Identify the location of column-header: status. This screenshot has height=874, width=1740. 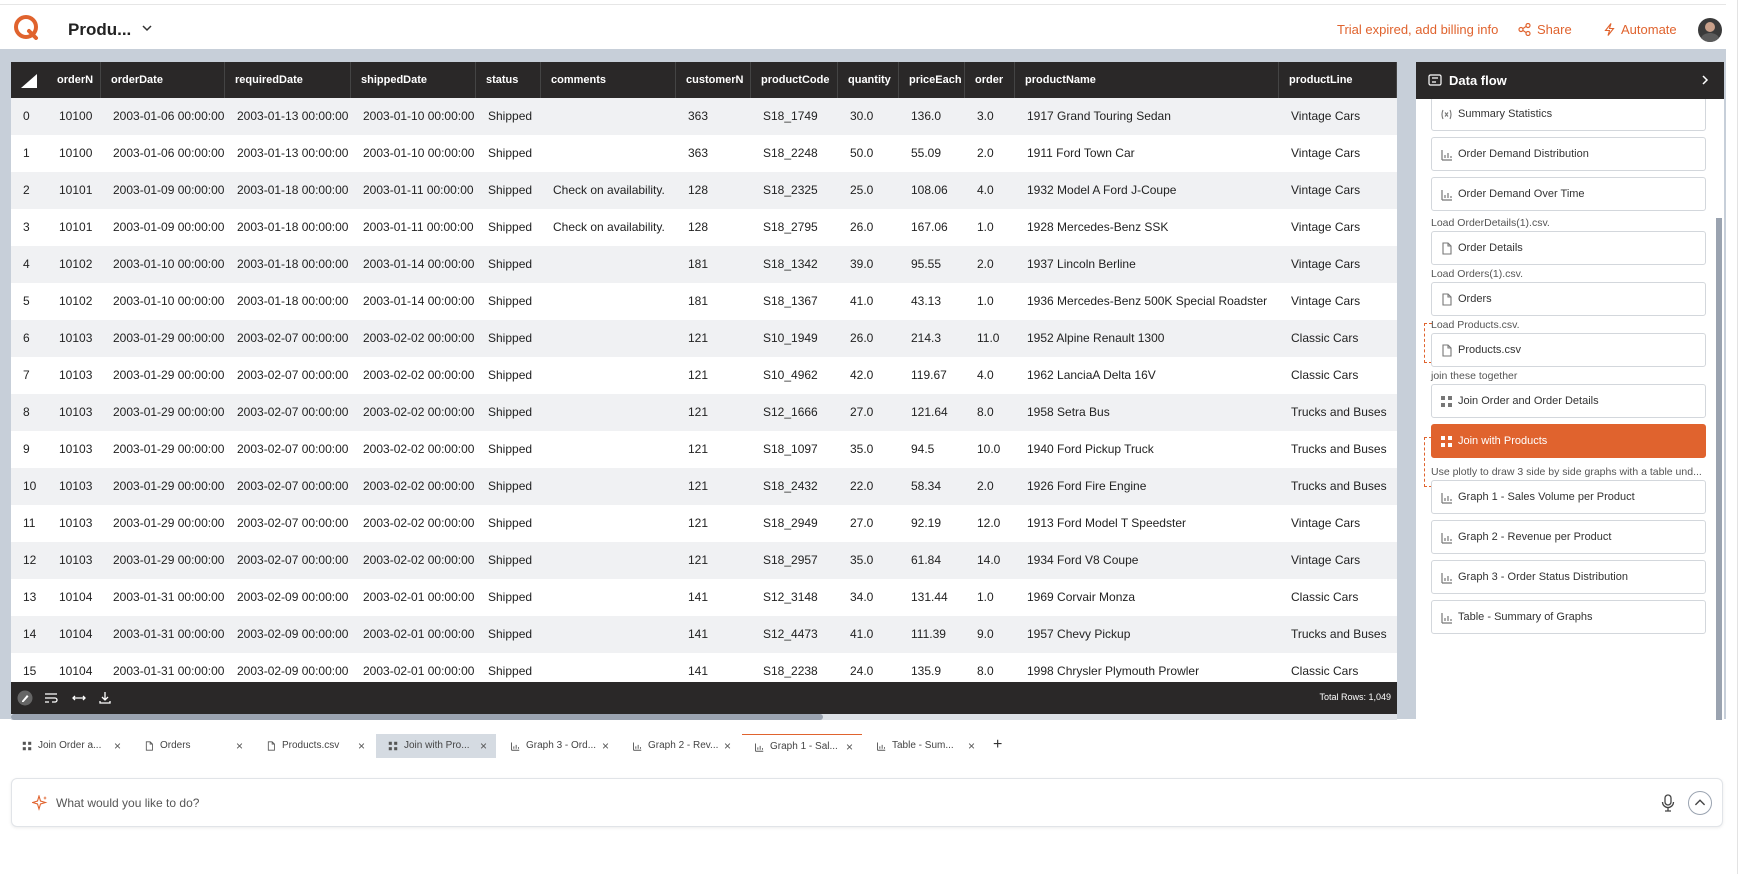
(508, 80).